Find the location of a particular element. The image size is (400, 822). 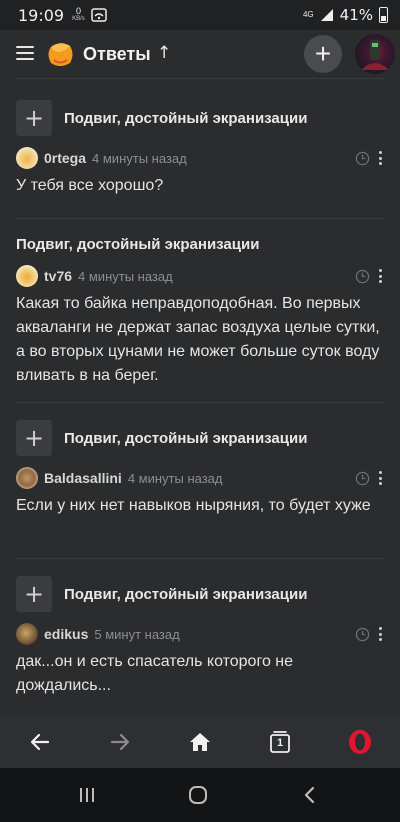

page-title: Ответы is located at coordinates (117, 54).